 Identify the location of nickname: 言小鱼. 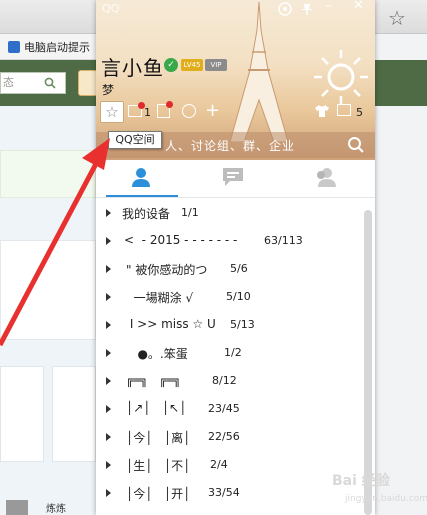
(132, 68).